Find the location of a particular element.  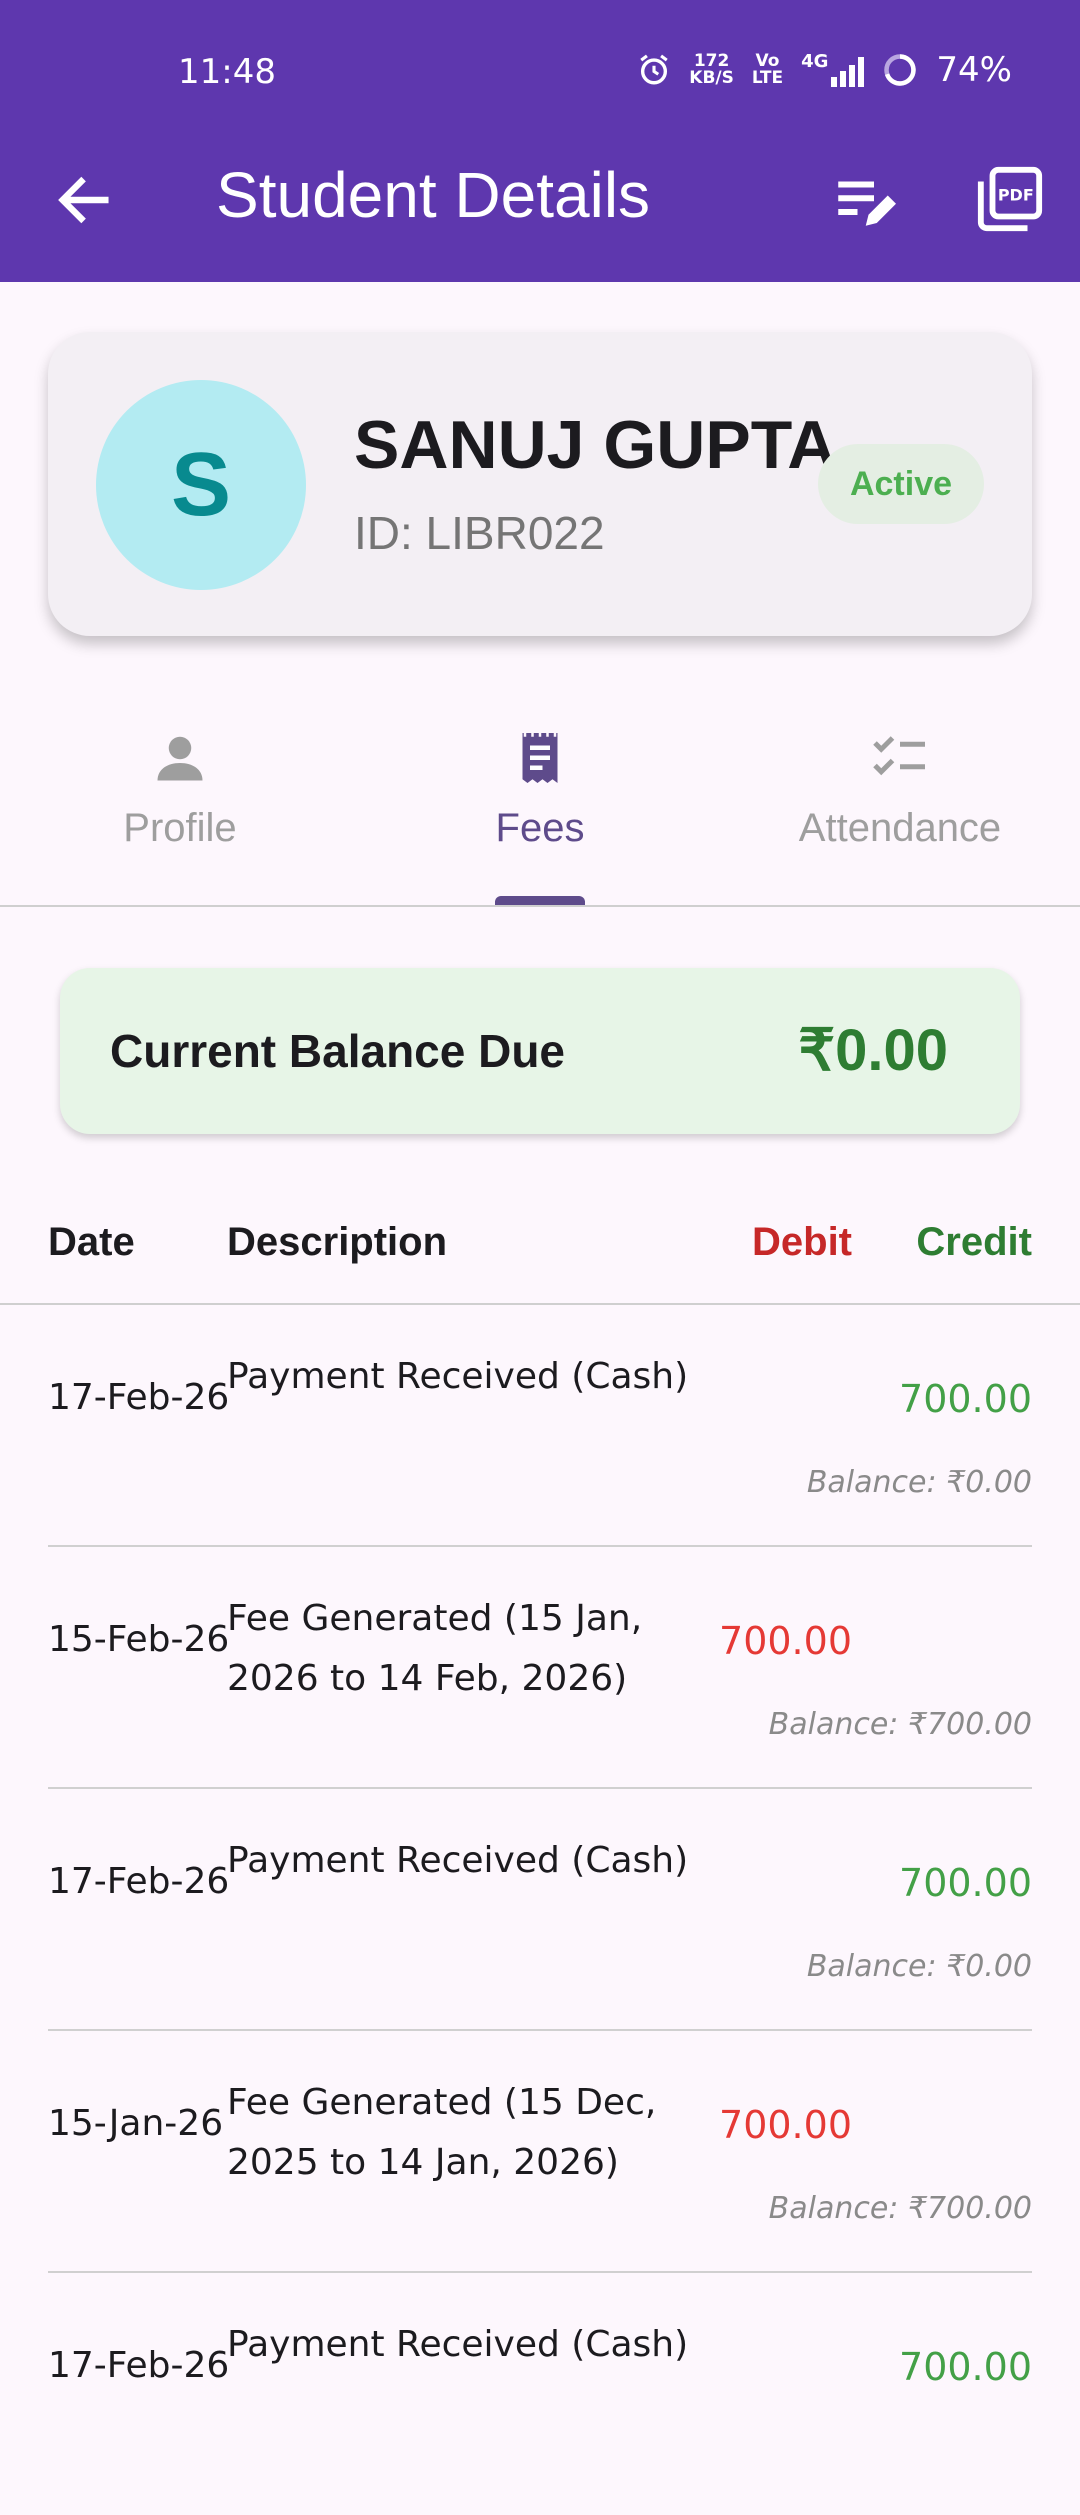

arrow-back-icon is located at coordinates (84, 200).